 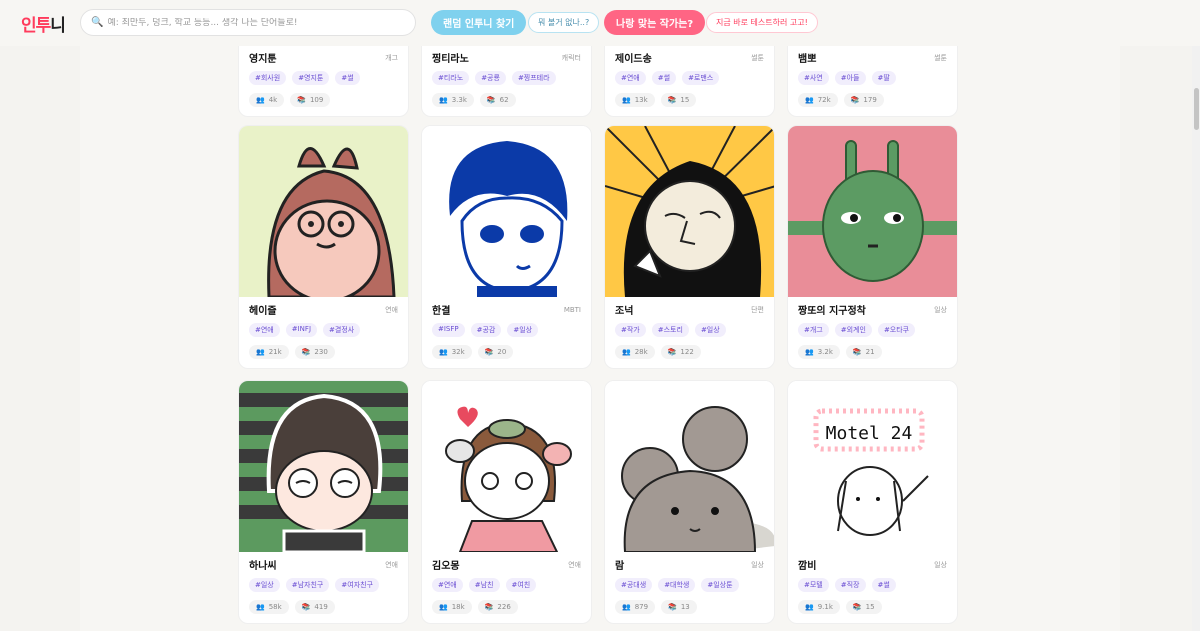 I want to click on tag: #남친, so click(x=484, y=585).